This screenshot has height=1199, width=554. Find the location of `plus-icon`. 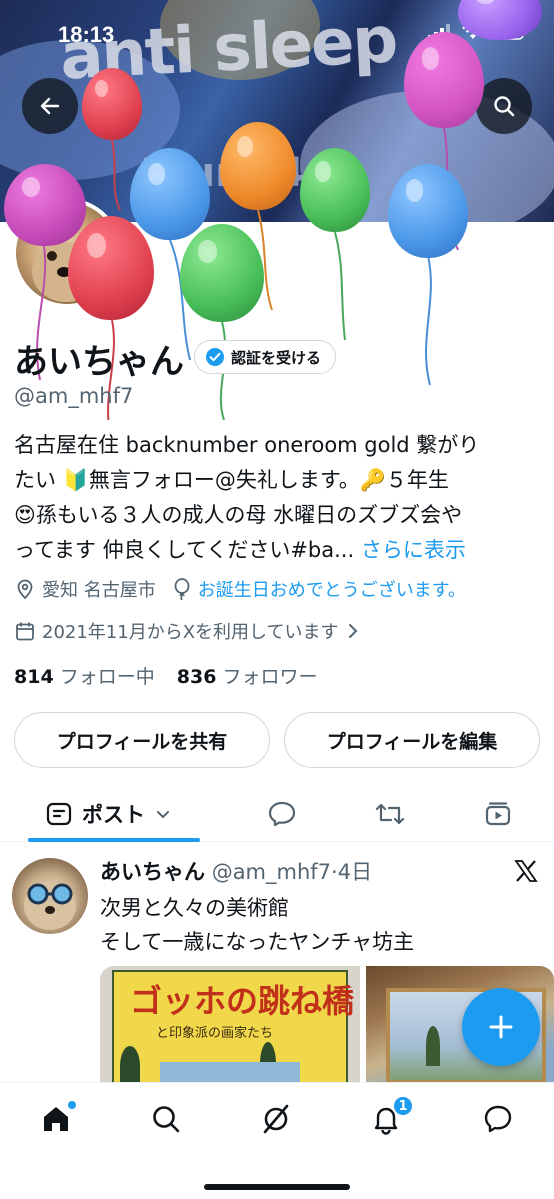

plus-icon is located at coordinates (501, 1027).